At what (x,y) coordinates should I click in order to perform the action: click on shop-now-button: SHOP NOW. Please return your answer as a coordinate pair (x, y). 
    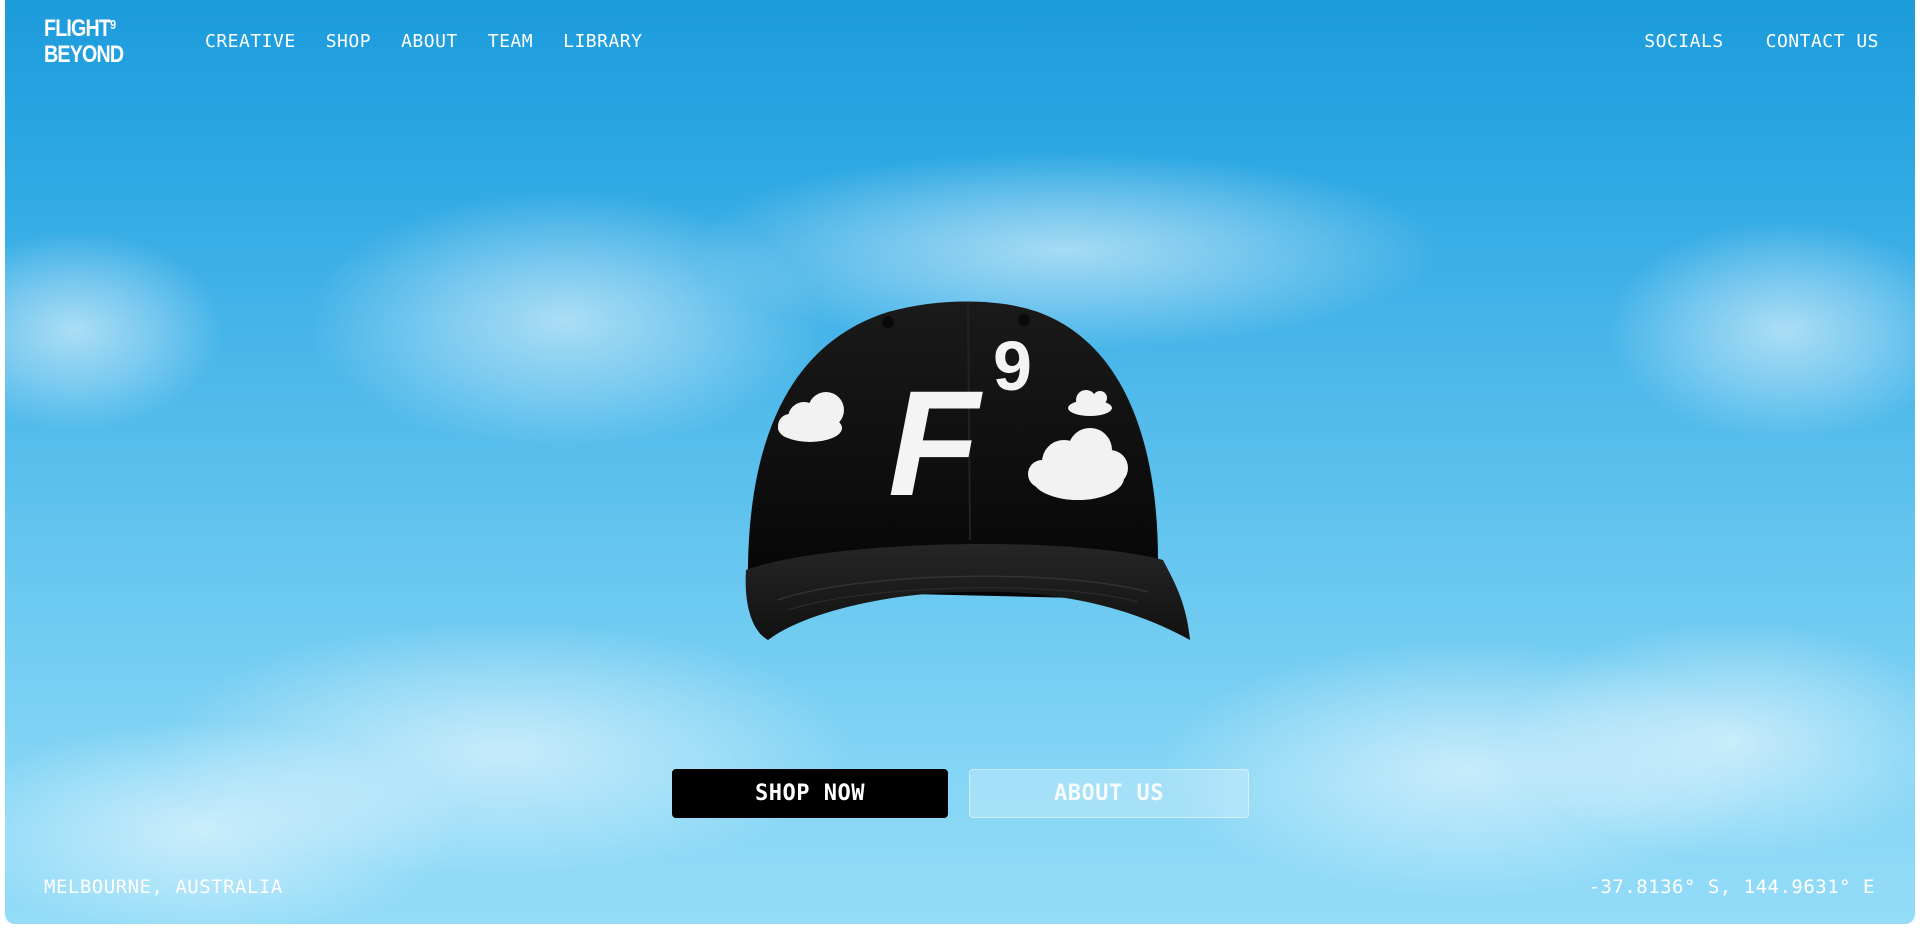
    Looking at the image, I should click on (810, 793).